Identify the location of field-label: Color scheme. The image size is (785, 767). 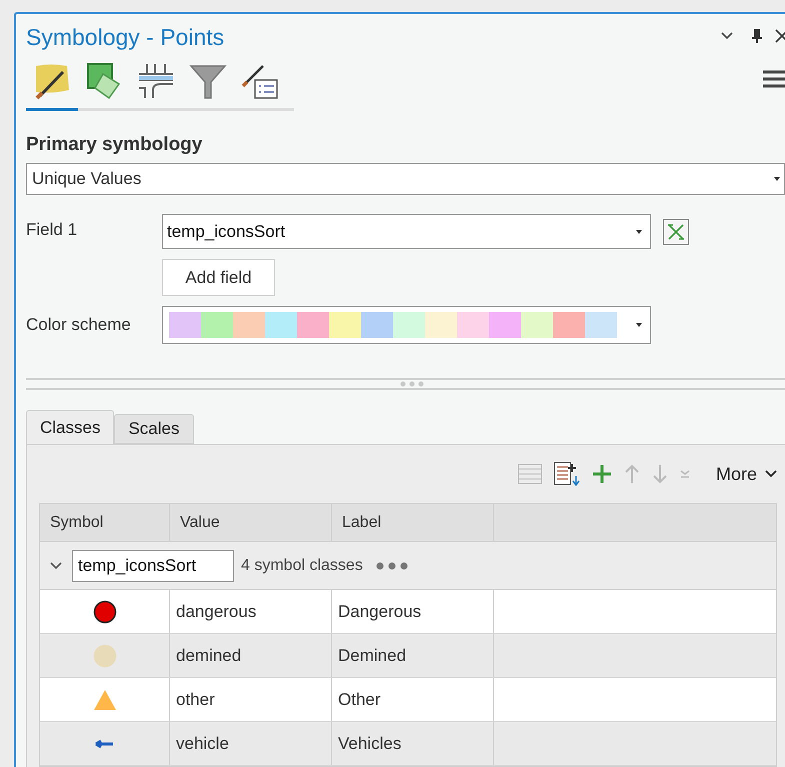
(79, 325).